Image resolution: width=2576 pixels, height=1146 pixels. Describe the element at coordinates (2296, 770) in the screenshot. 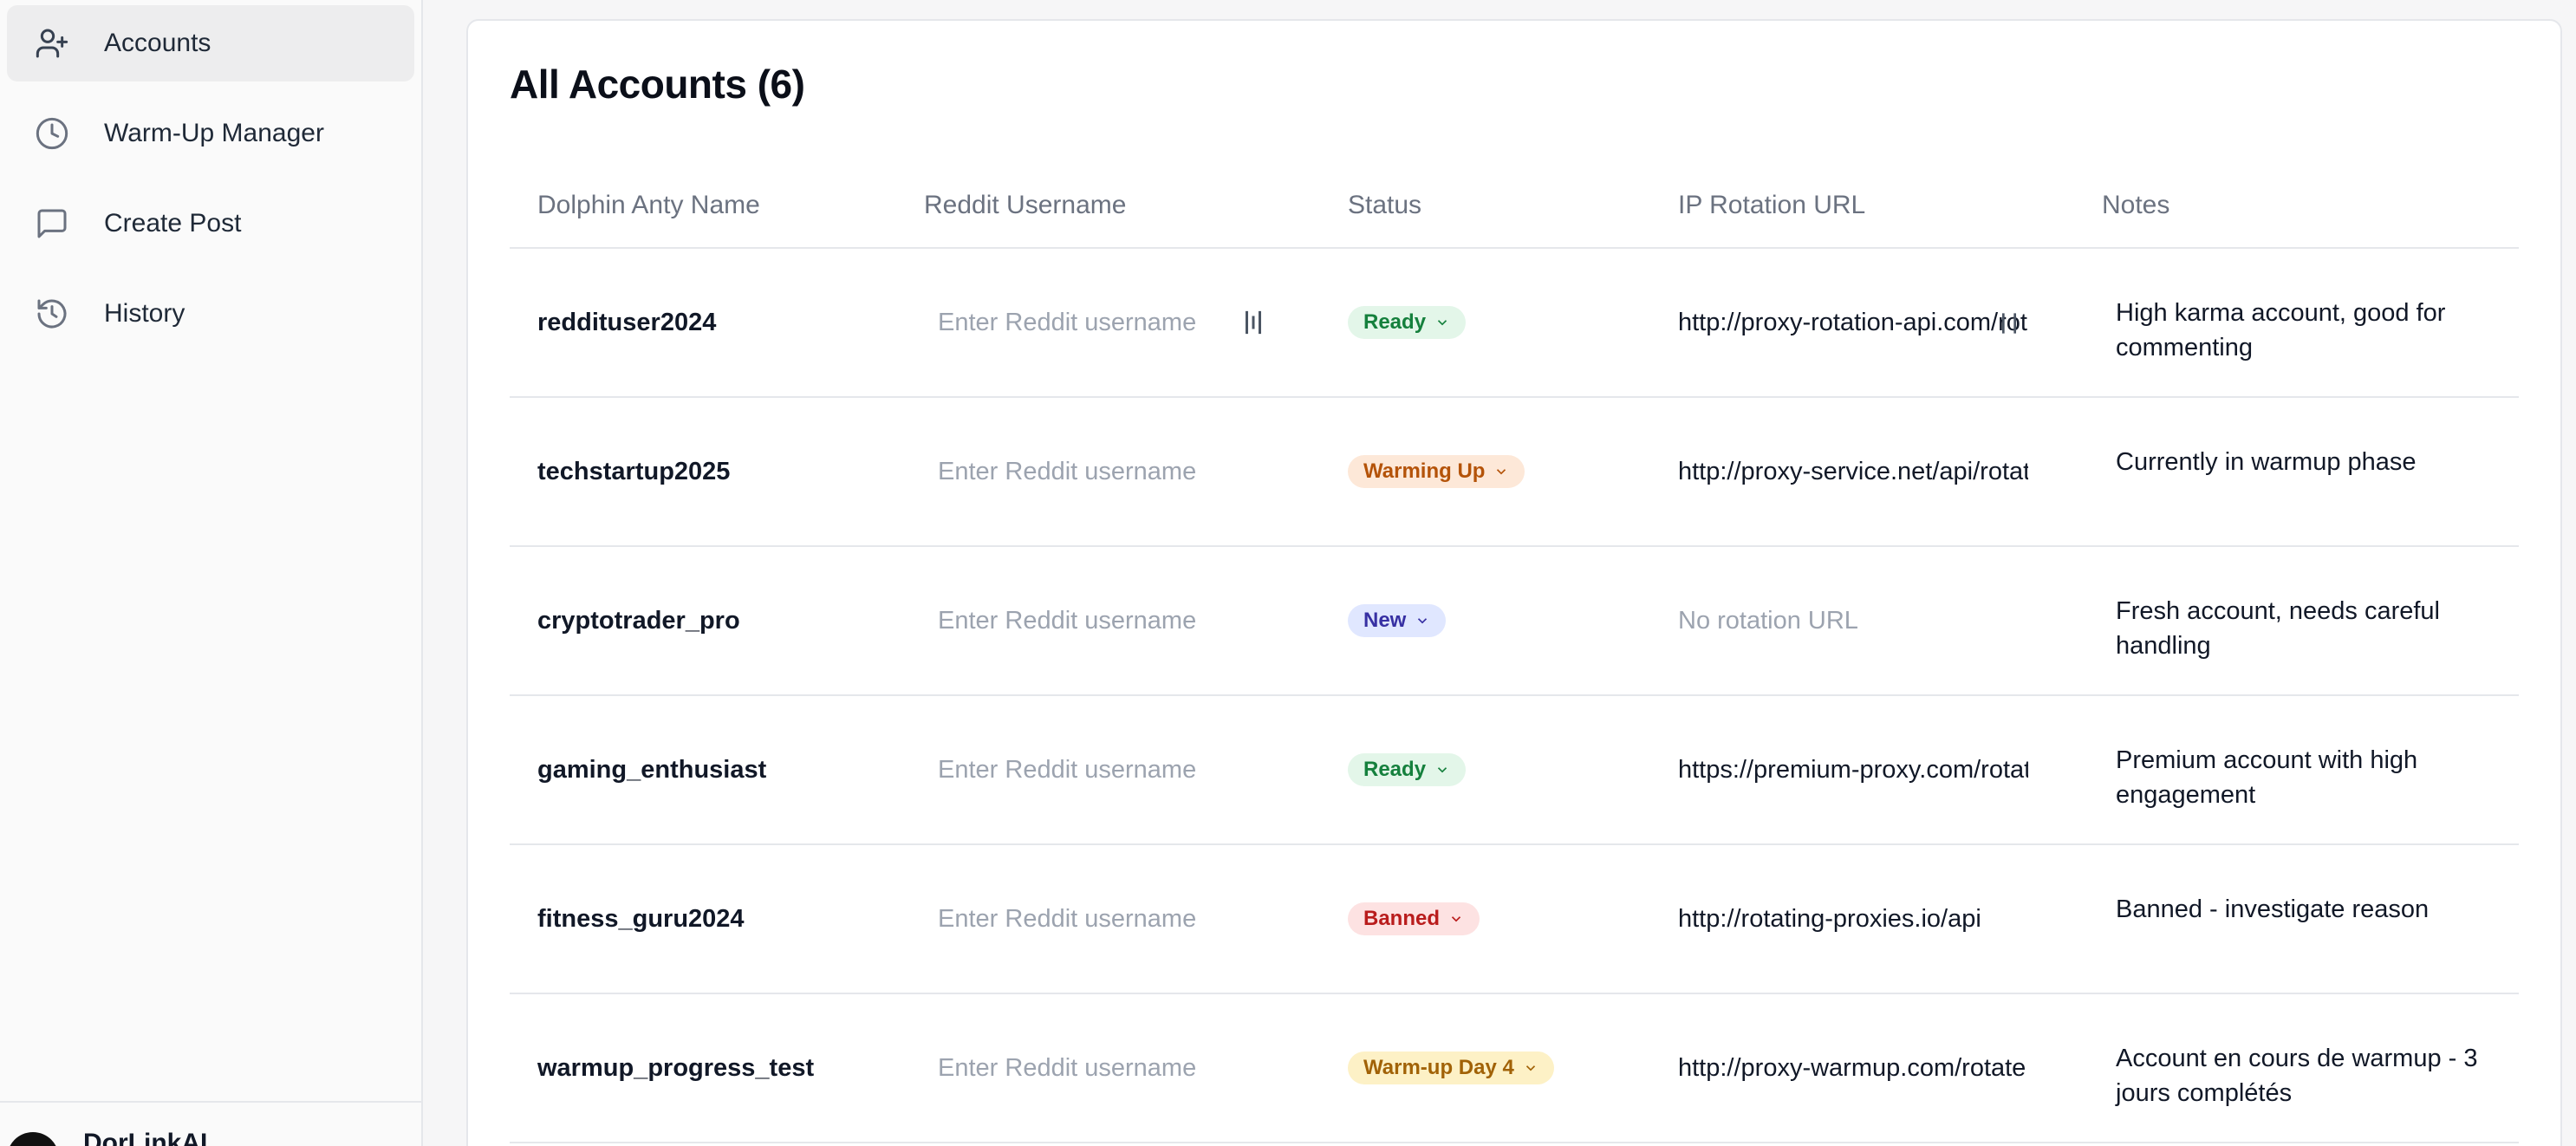

I see `notes-cell: Premium account with high engagement` at that location.